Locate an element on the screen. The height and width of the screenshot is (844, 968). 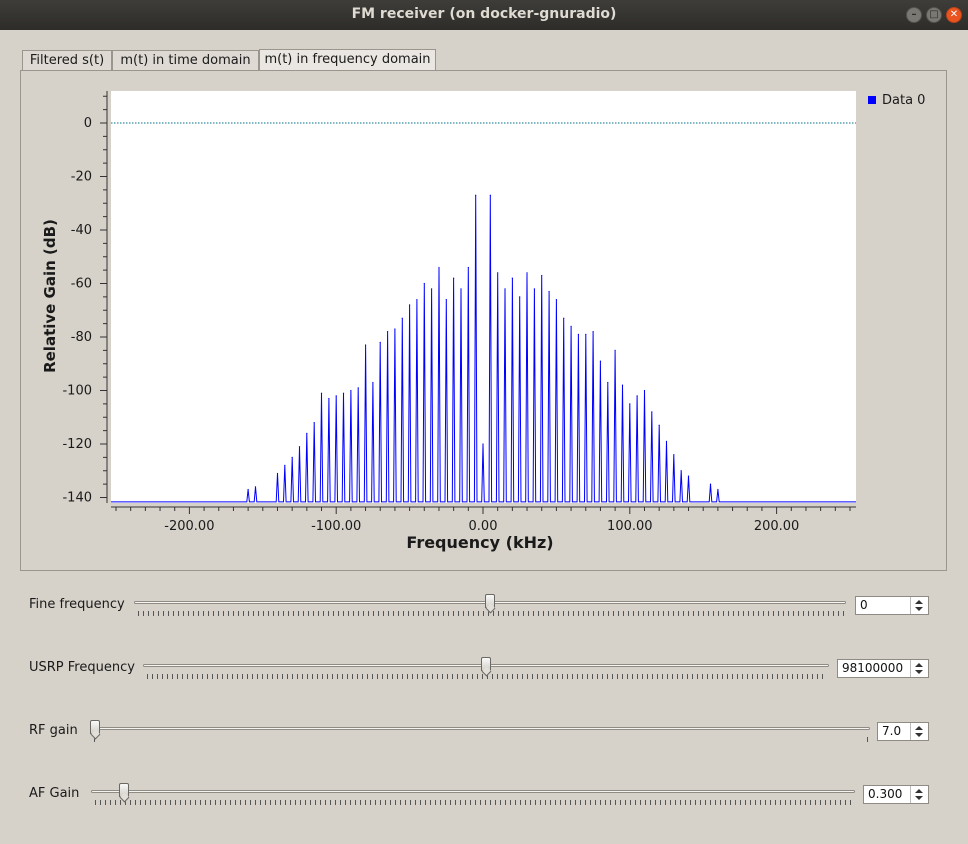
af-gain-slider is located at coordinates (473, 791).